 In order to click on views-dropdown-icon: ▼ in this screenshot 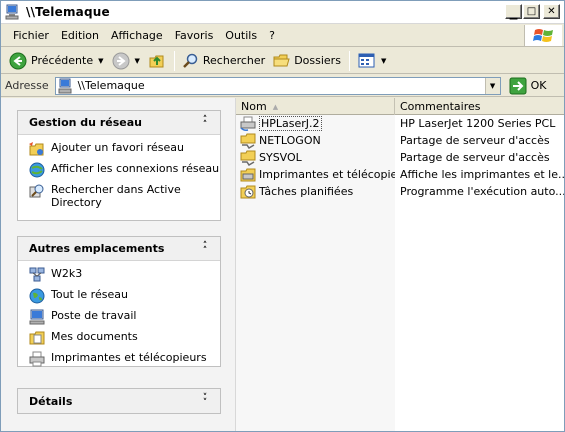, I will do `click(383, 60)`.